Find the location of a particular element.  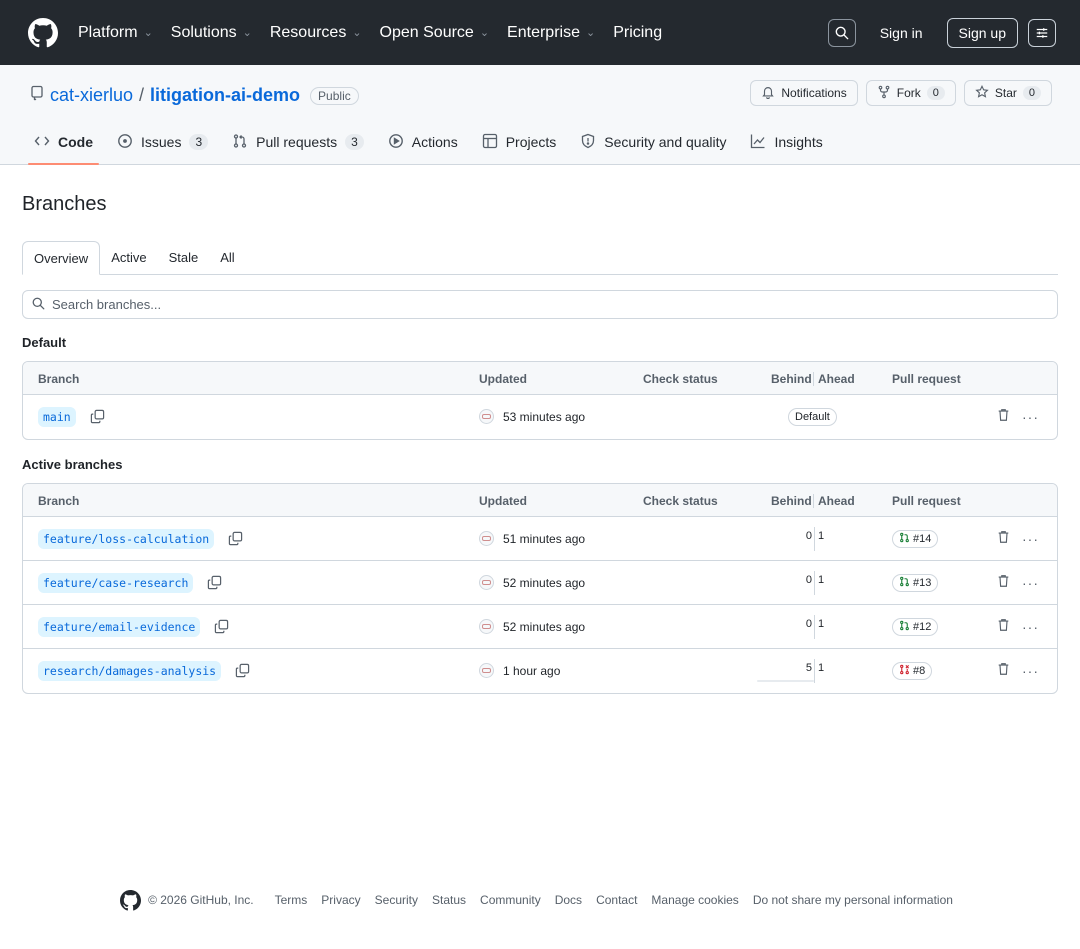

updated-time: 53 minutes ago is located at coordinates (544, 416).